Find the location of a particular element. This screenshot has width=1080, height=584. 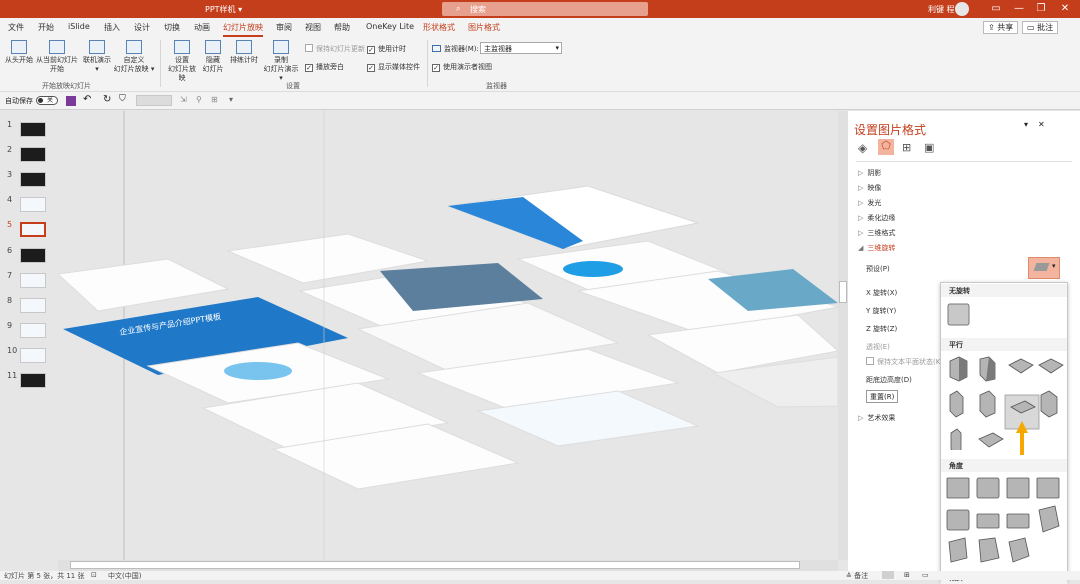

perspective-label: 透视(E) is located at coordinates (878, 347).